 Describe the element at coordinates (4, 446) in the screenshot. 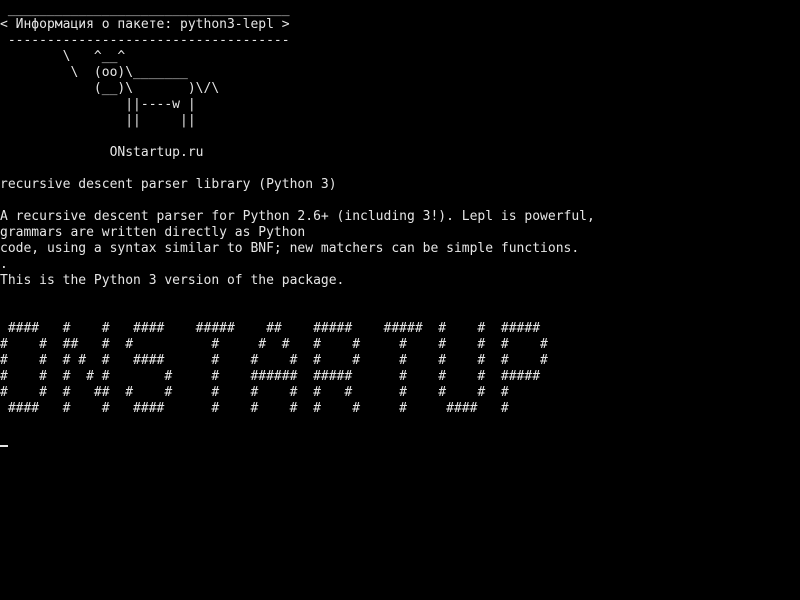

I see `terminal-cursor` at that location.